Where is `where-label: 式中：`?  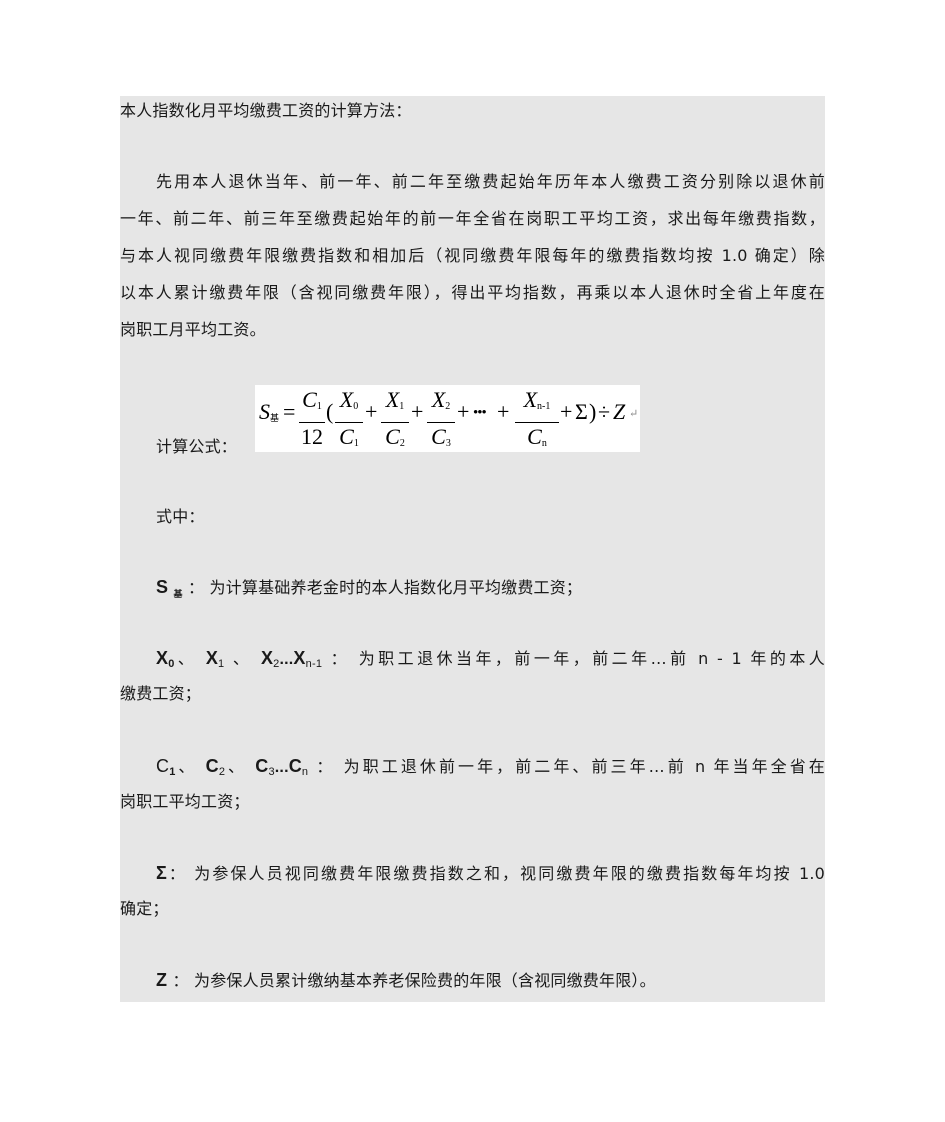 where-label: 式中： is located at coordinates (180, 516).